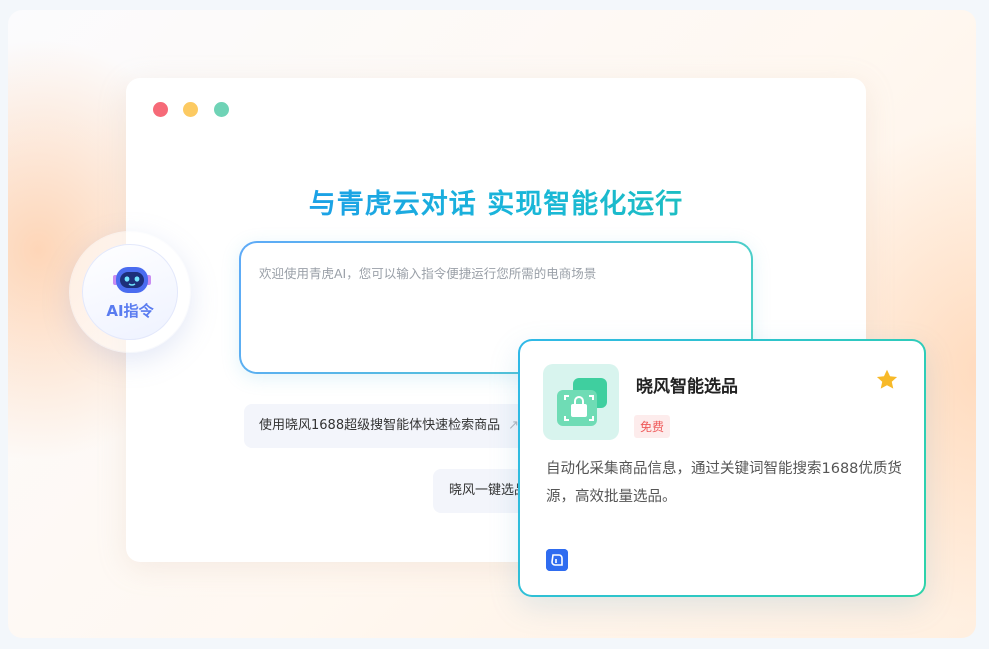  I want to click on ai-command-label: AI指令, so click(130, 311).